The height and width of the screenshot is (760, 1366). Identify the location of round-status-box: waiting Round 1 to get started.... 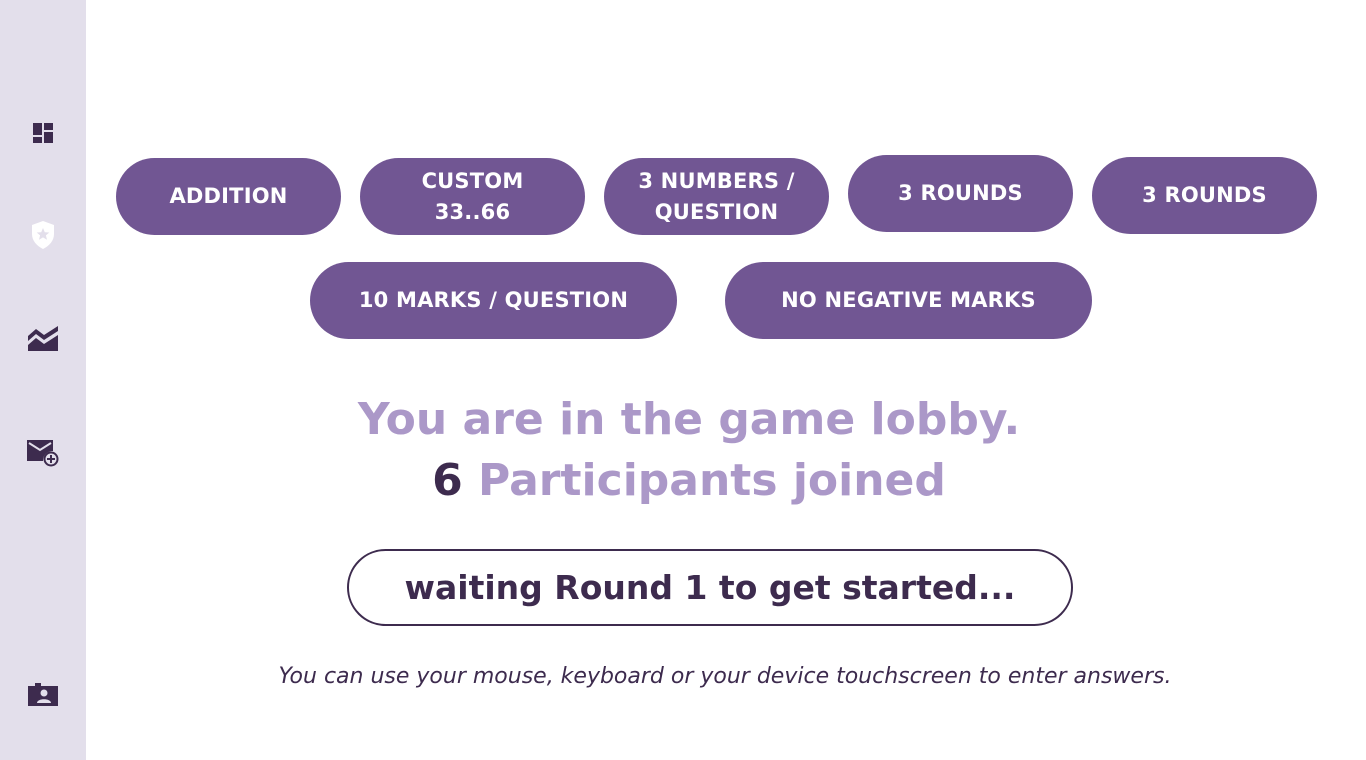
(710, 587).